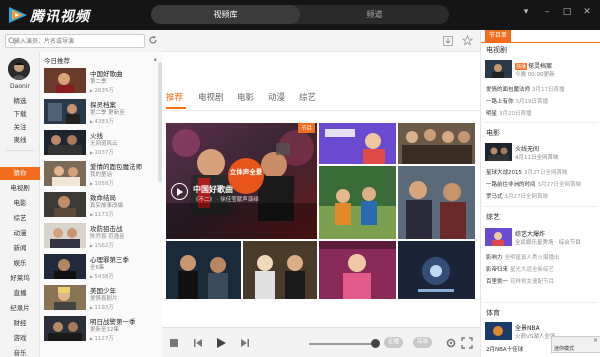 The image size is (600, 357). Describe the element at coordinates (307, 97) in the screenshot. I see `tab-variety: 综艺` at that location.